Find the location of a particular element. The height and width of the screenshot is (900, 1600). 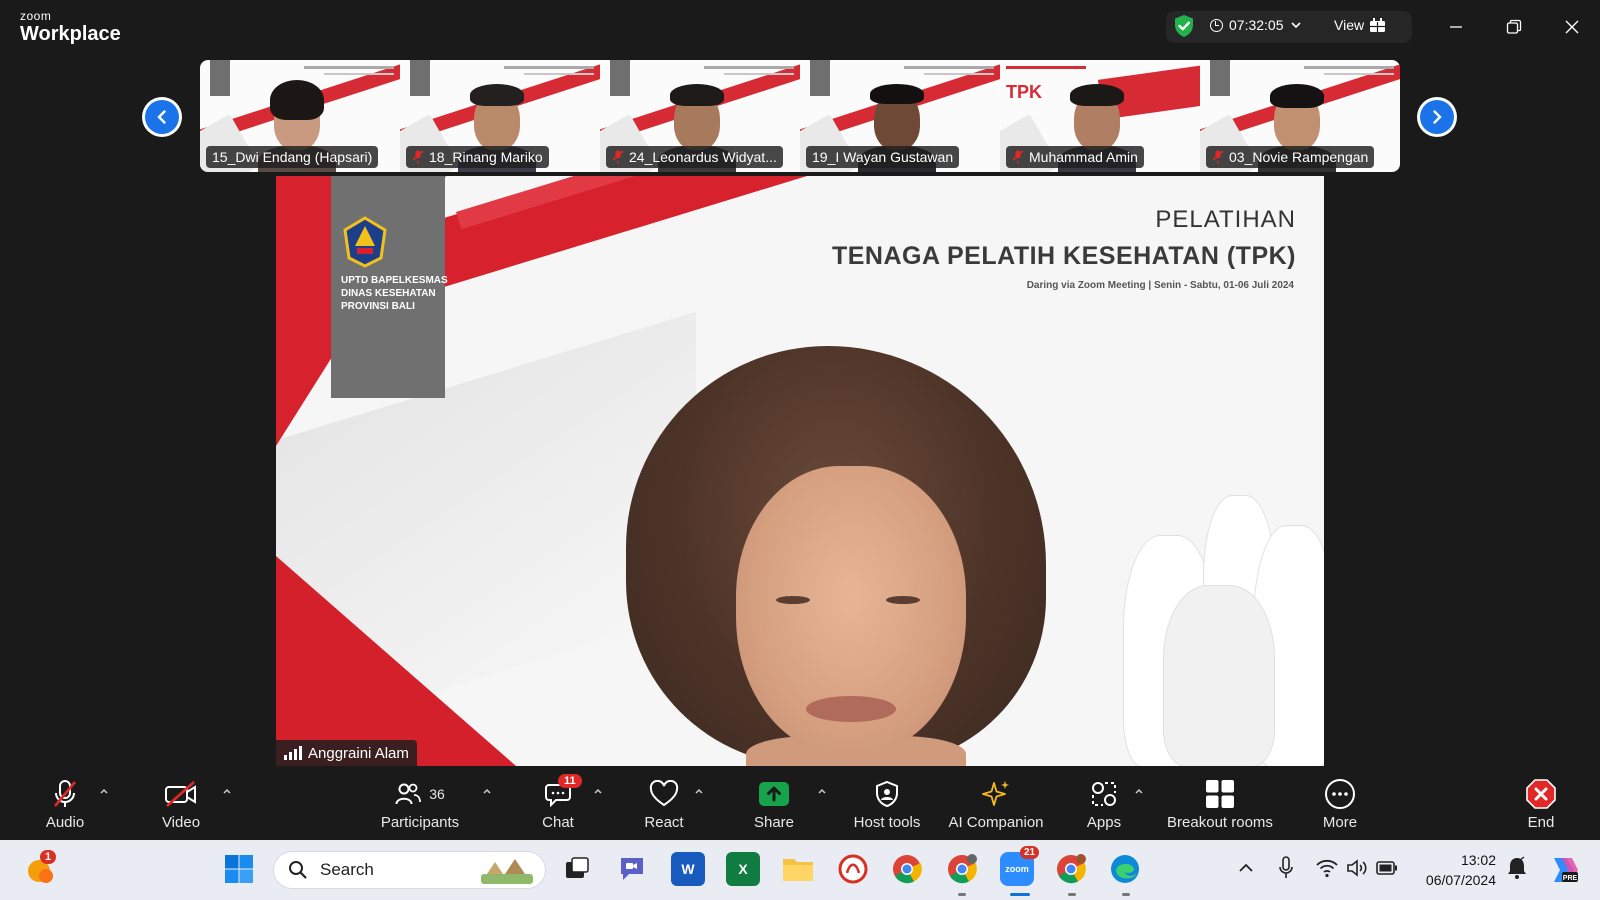

meeting-timer: 07:32:05 is located at coordinates (1256, 25).